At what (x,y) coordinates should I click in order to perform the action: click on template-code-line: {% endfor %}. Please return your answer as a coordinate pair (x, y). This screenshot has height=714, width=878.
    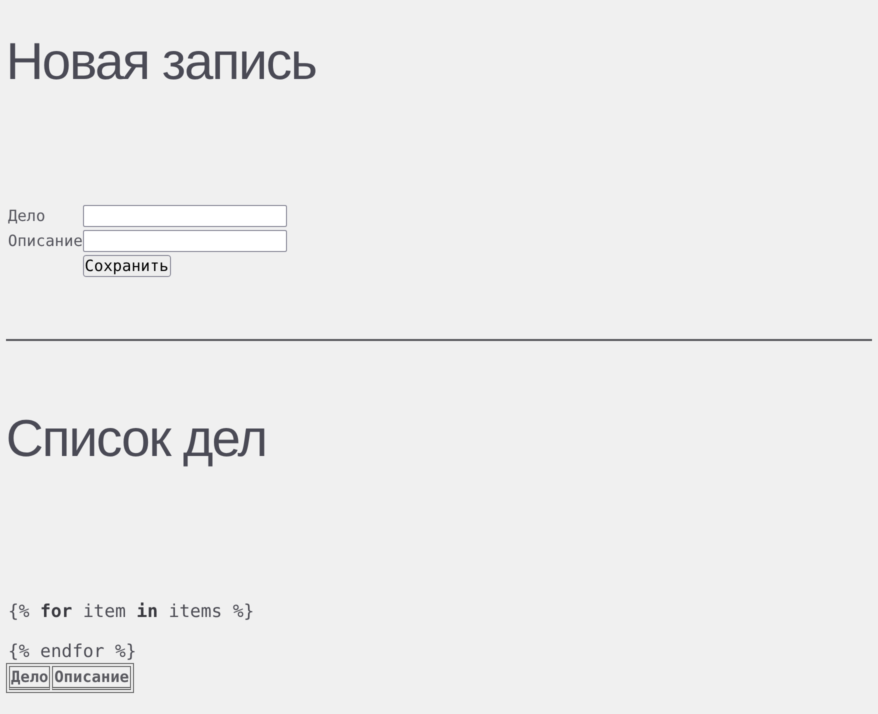
    Looking at the image, I should click on (72, 652).